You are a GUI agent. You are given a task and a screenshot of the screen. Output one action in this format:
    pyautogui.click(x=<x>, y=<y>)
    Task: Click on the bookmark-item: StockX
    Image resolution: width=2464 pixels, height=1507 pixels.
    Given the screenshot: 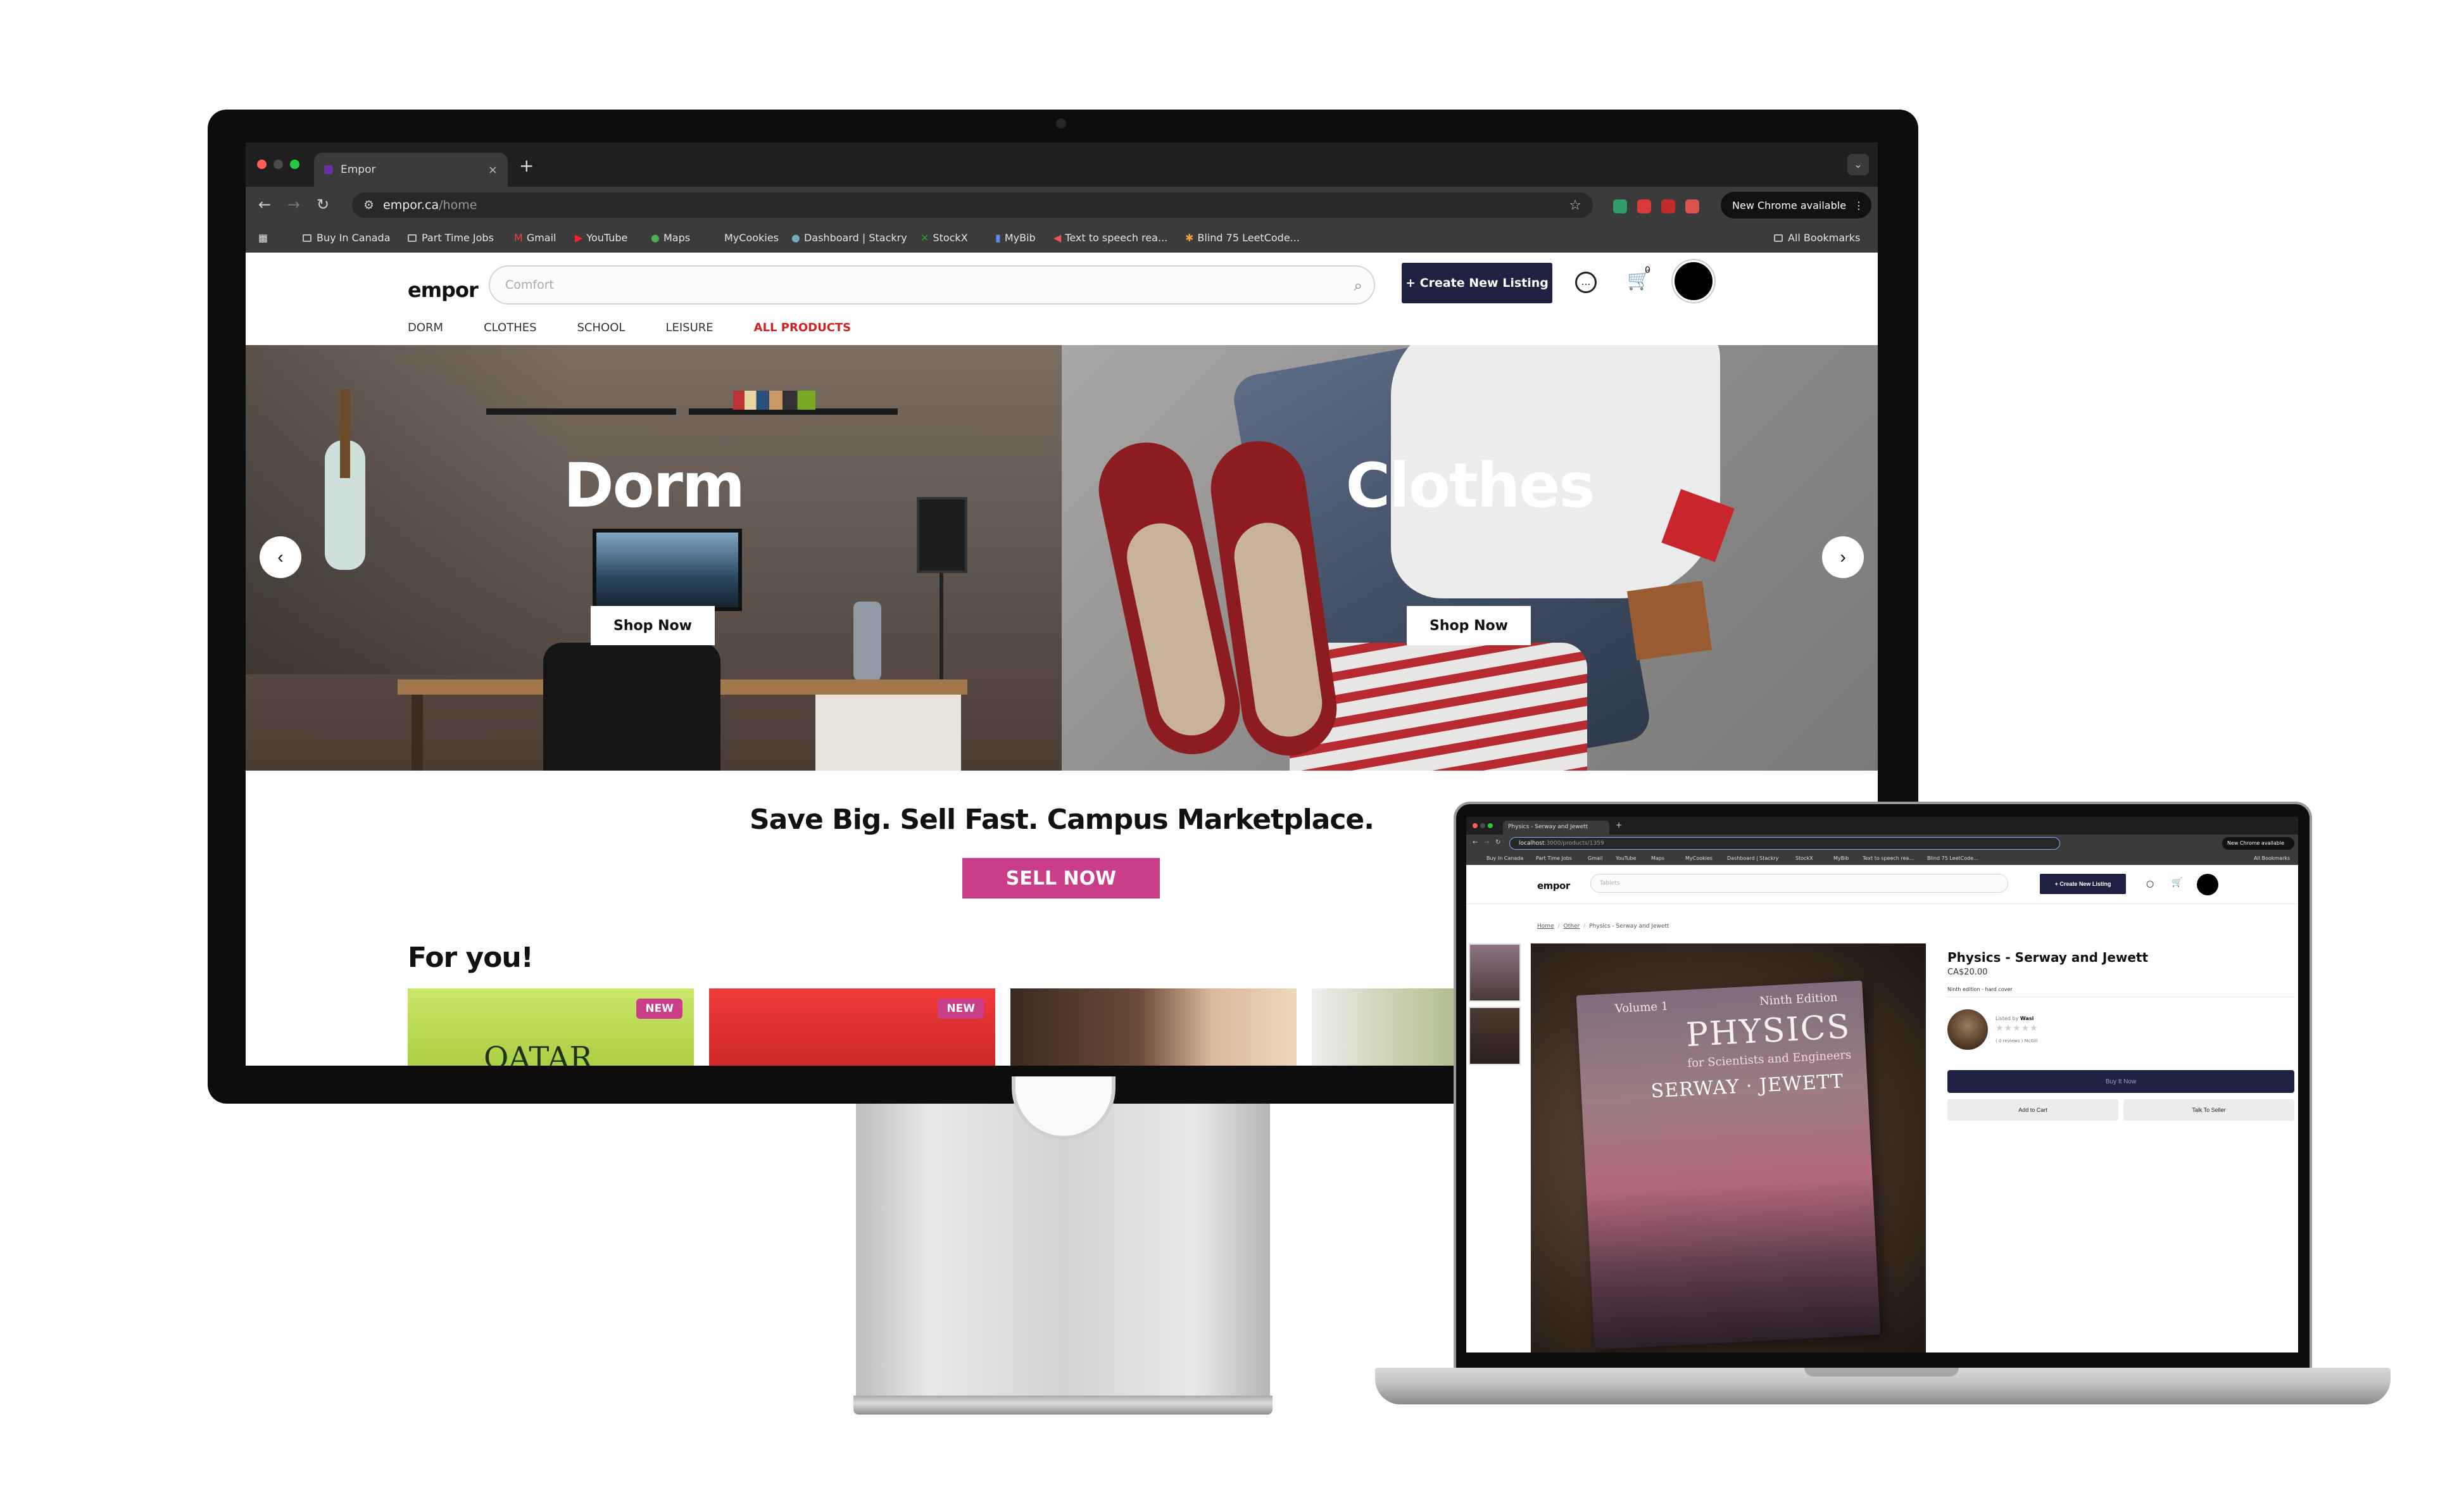 What is the action you would take?
    pyautogui.click(x=1804, y=858)
    